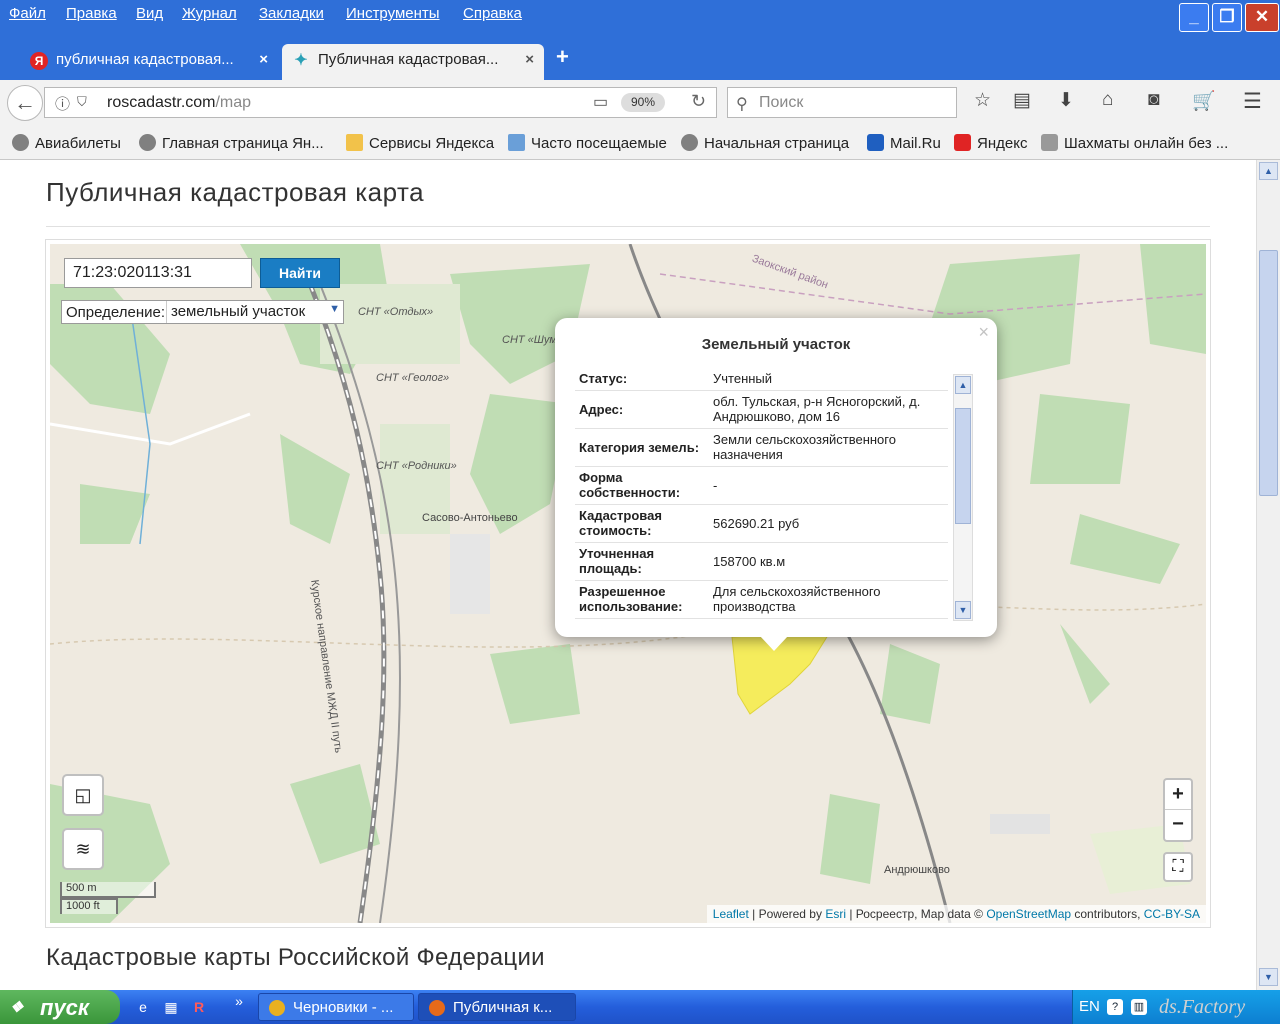  Describe the element at coordinates (842, 102) in the screenshot. I see `search-box: ⚲ Поиск` at that location.